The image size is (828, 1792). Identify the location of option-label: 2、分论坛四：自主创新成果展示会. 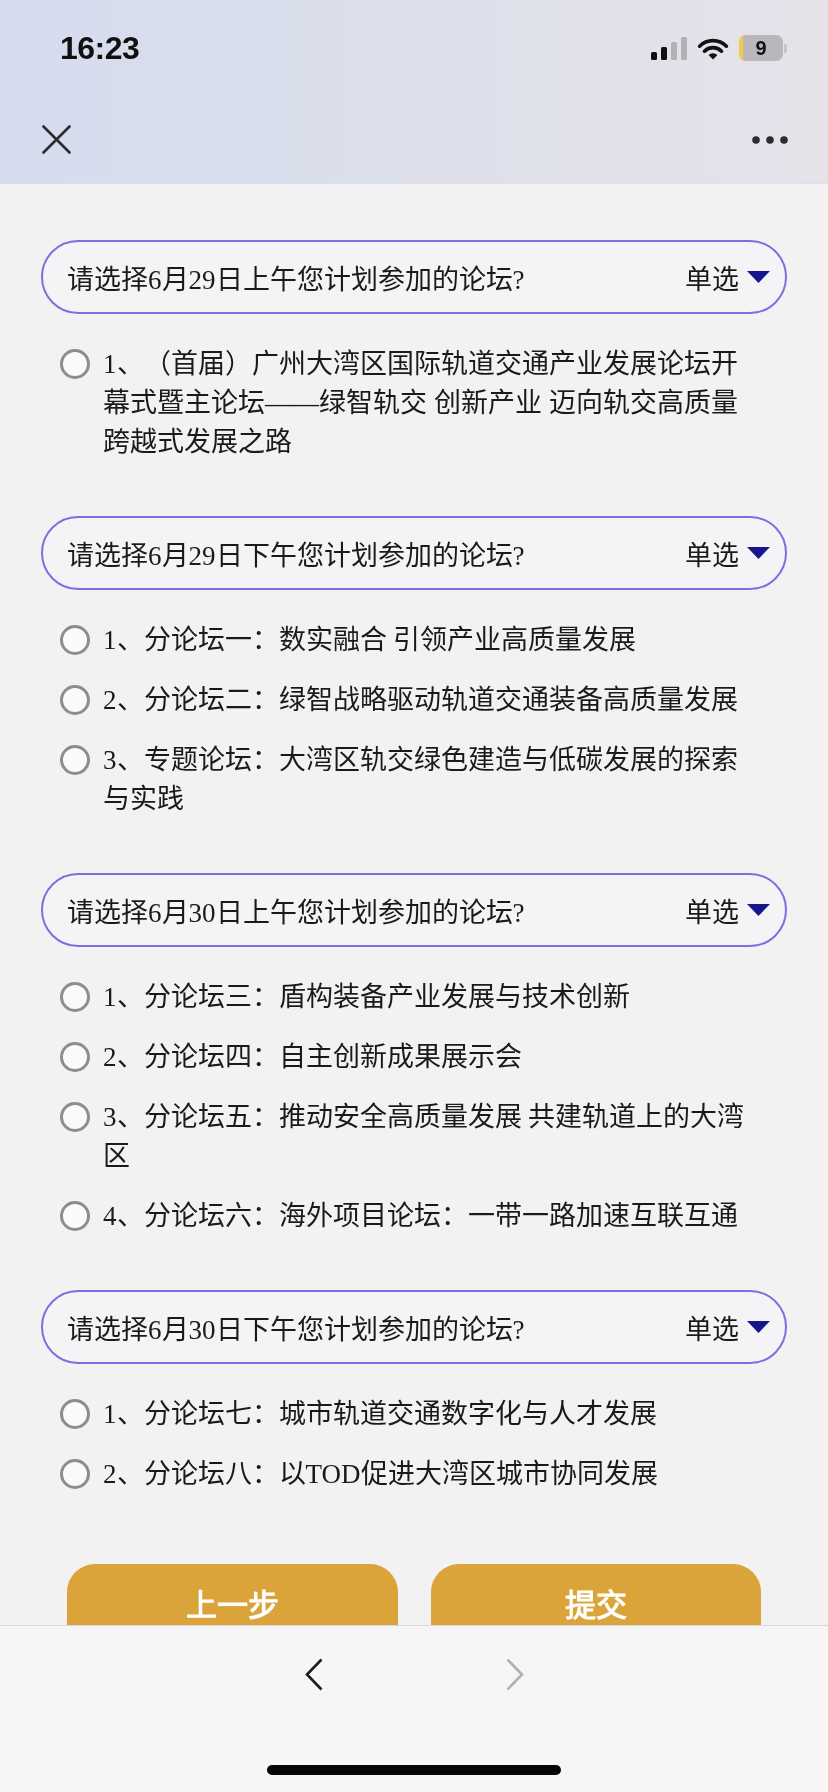
(425, 1057).